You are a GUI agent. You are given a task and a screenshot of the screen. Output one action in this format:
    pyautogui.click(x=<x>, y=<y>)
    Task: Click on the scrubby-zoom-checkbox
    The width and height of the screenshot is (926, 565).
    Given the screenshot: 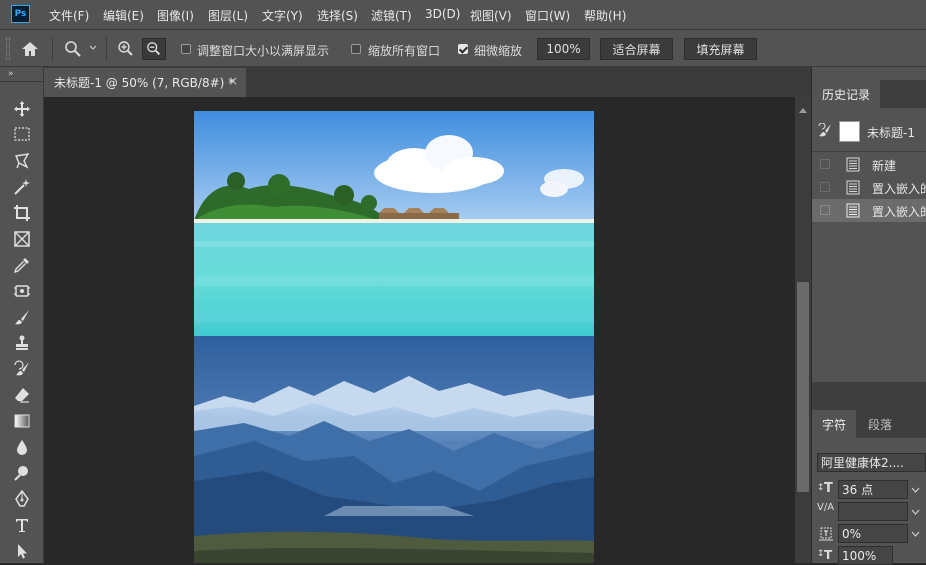 What is the action you would take?
    pyautogui.click(x=463, y=49)
    